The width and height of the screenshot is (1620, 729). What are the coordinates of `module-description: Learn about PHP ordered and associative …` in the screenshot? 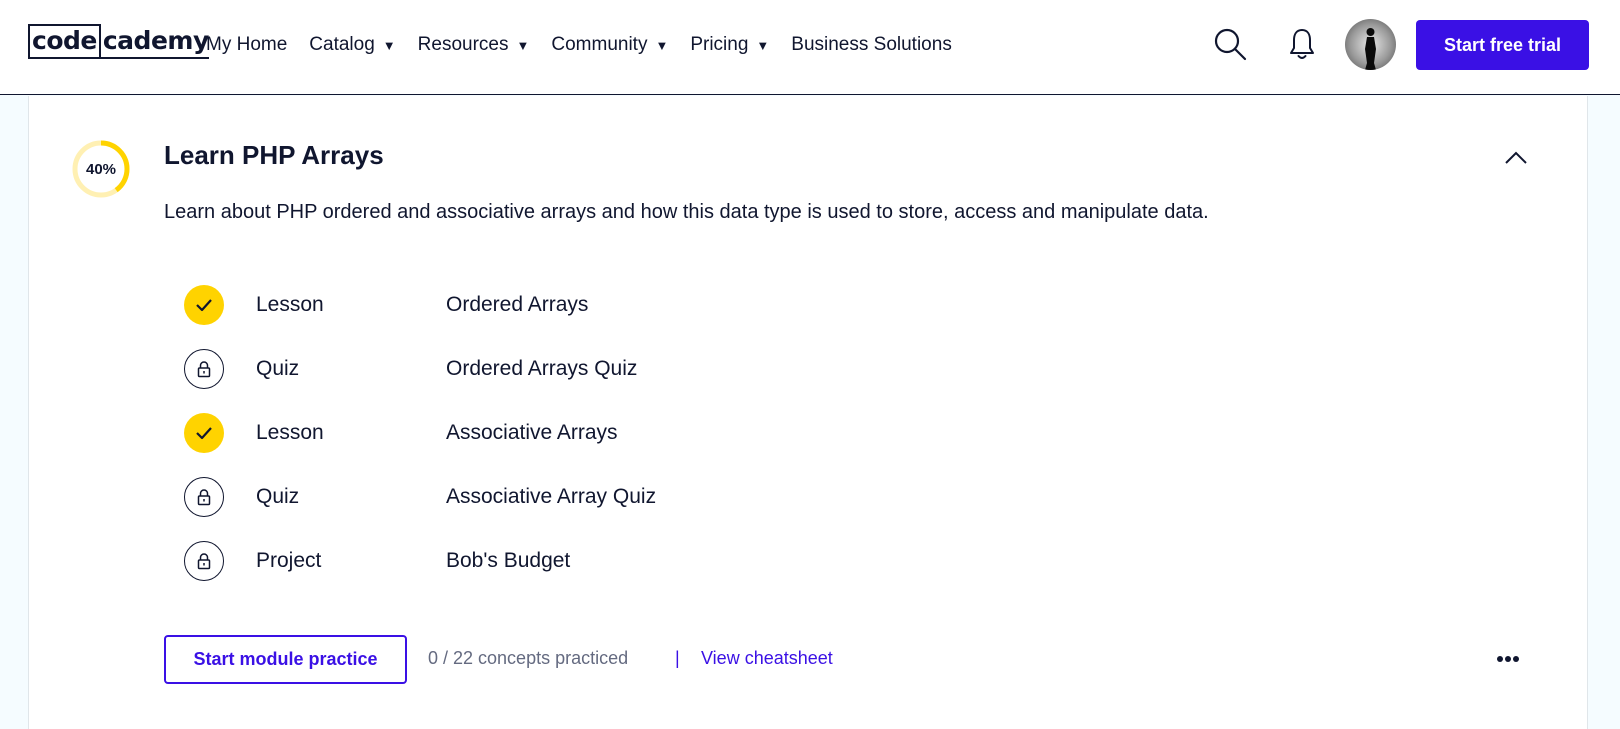 It's located at (686, 212).